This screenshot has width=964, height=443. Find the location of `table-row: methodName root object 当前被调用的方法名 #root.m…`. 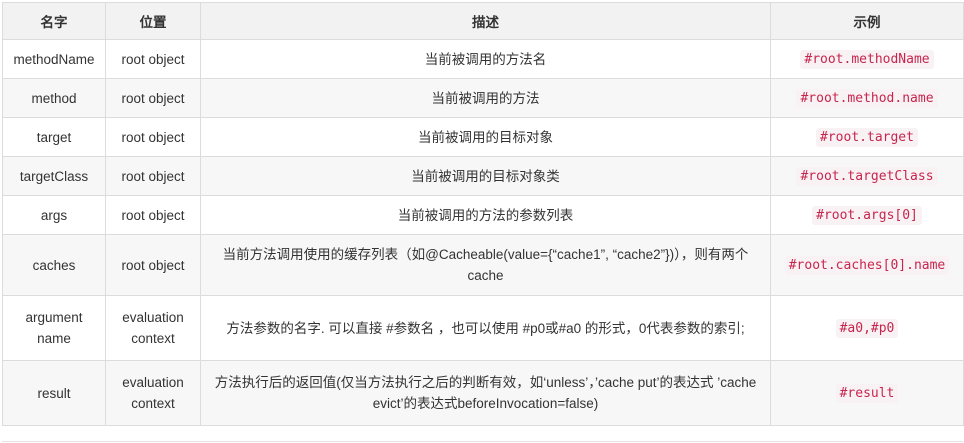

table-row: methodName root object 当前被调用的方法名 #root.m… is located at coordinates (483, 59).